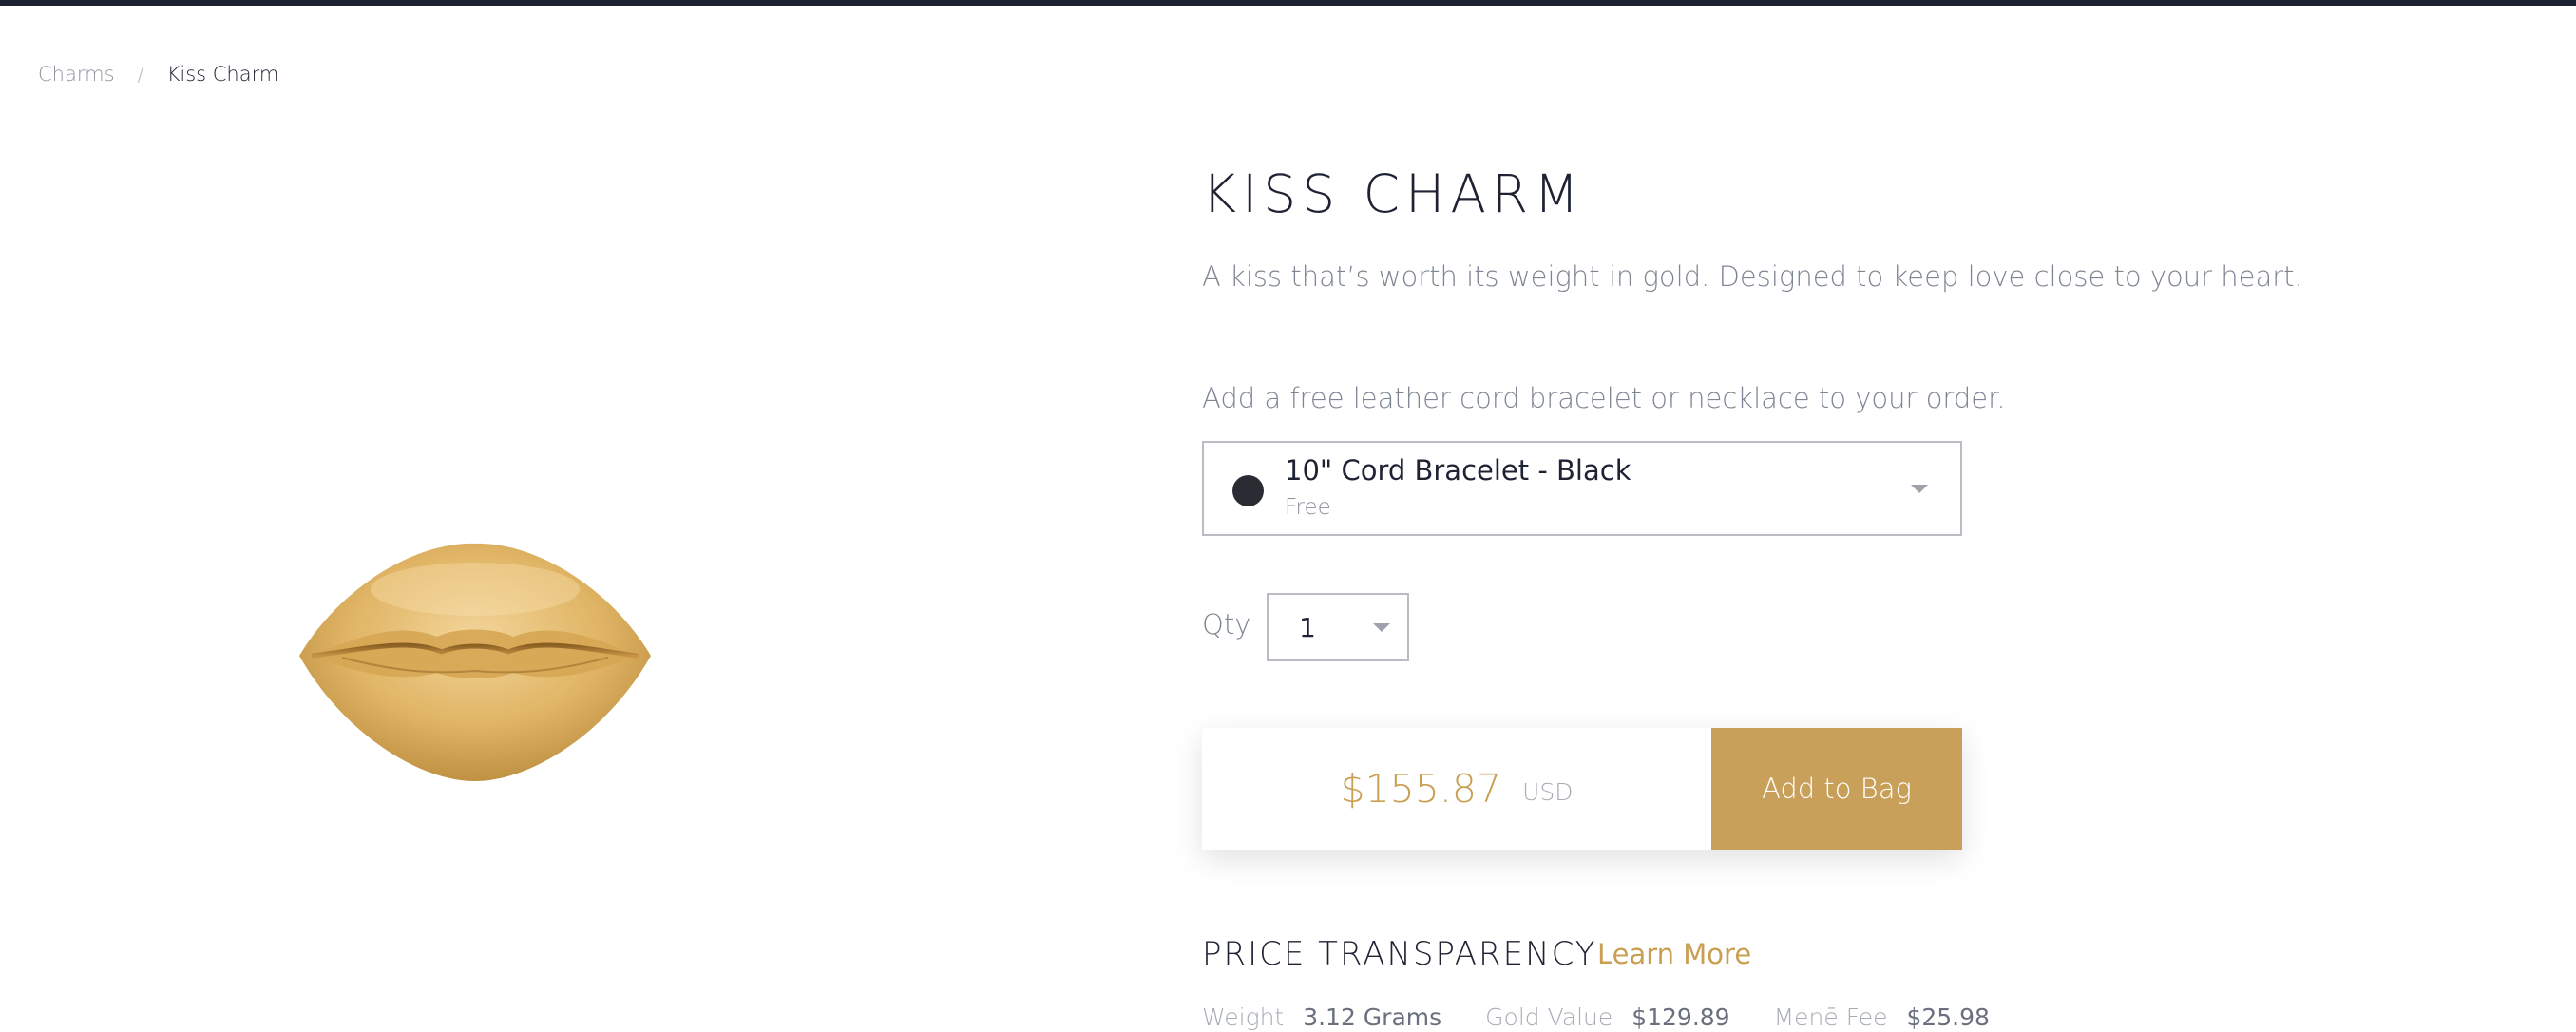 This screenshot has width=2576, height=1032. I want to click on spec-label: Menē Fee, so click(1830, 1017).